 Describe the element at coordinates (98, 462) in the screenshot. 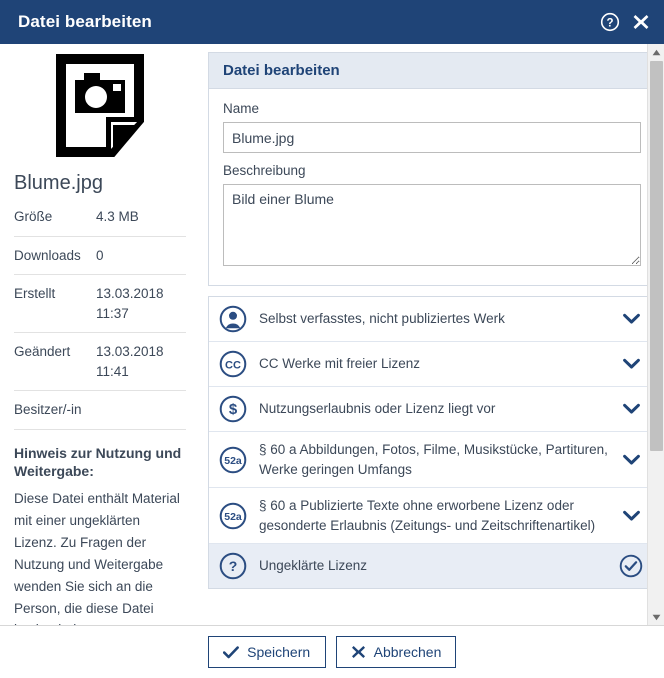

I see `usage-notice-title: Hinweis zur Nutzung und Weitergabe:` at that location.